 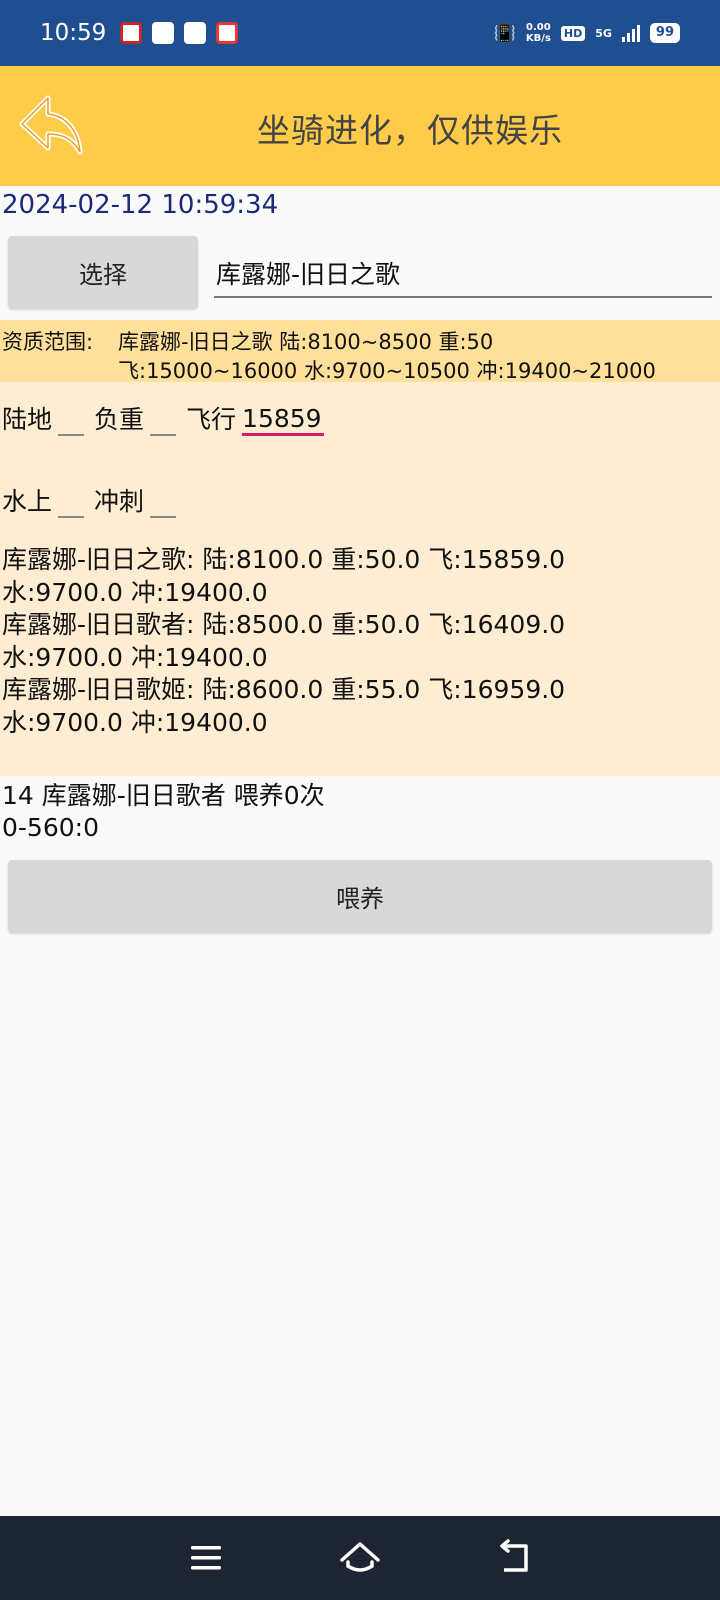 I want to click on feed-button: 喂养, so click(x=360, y=896).